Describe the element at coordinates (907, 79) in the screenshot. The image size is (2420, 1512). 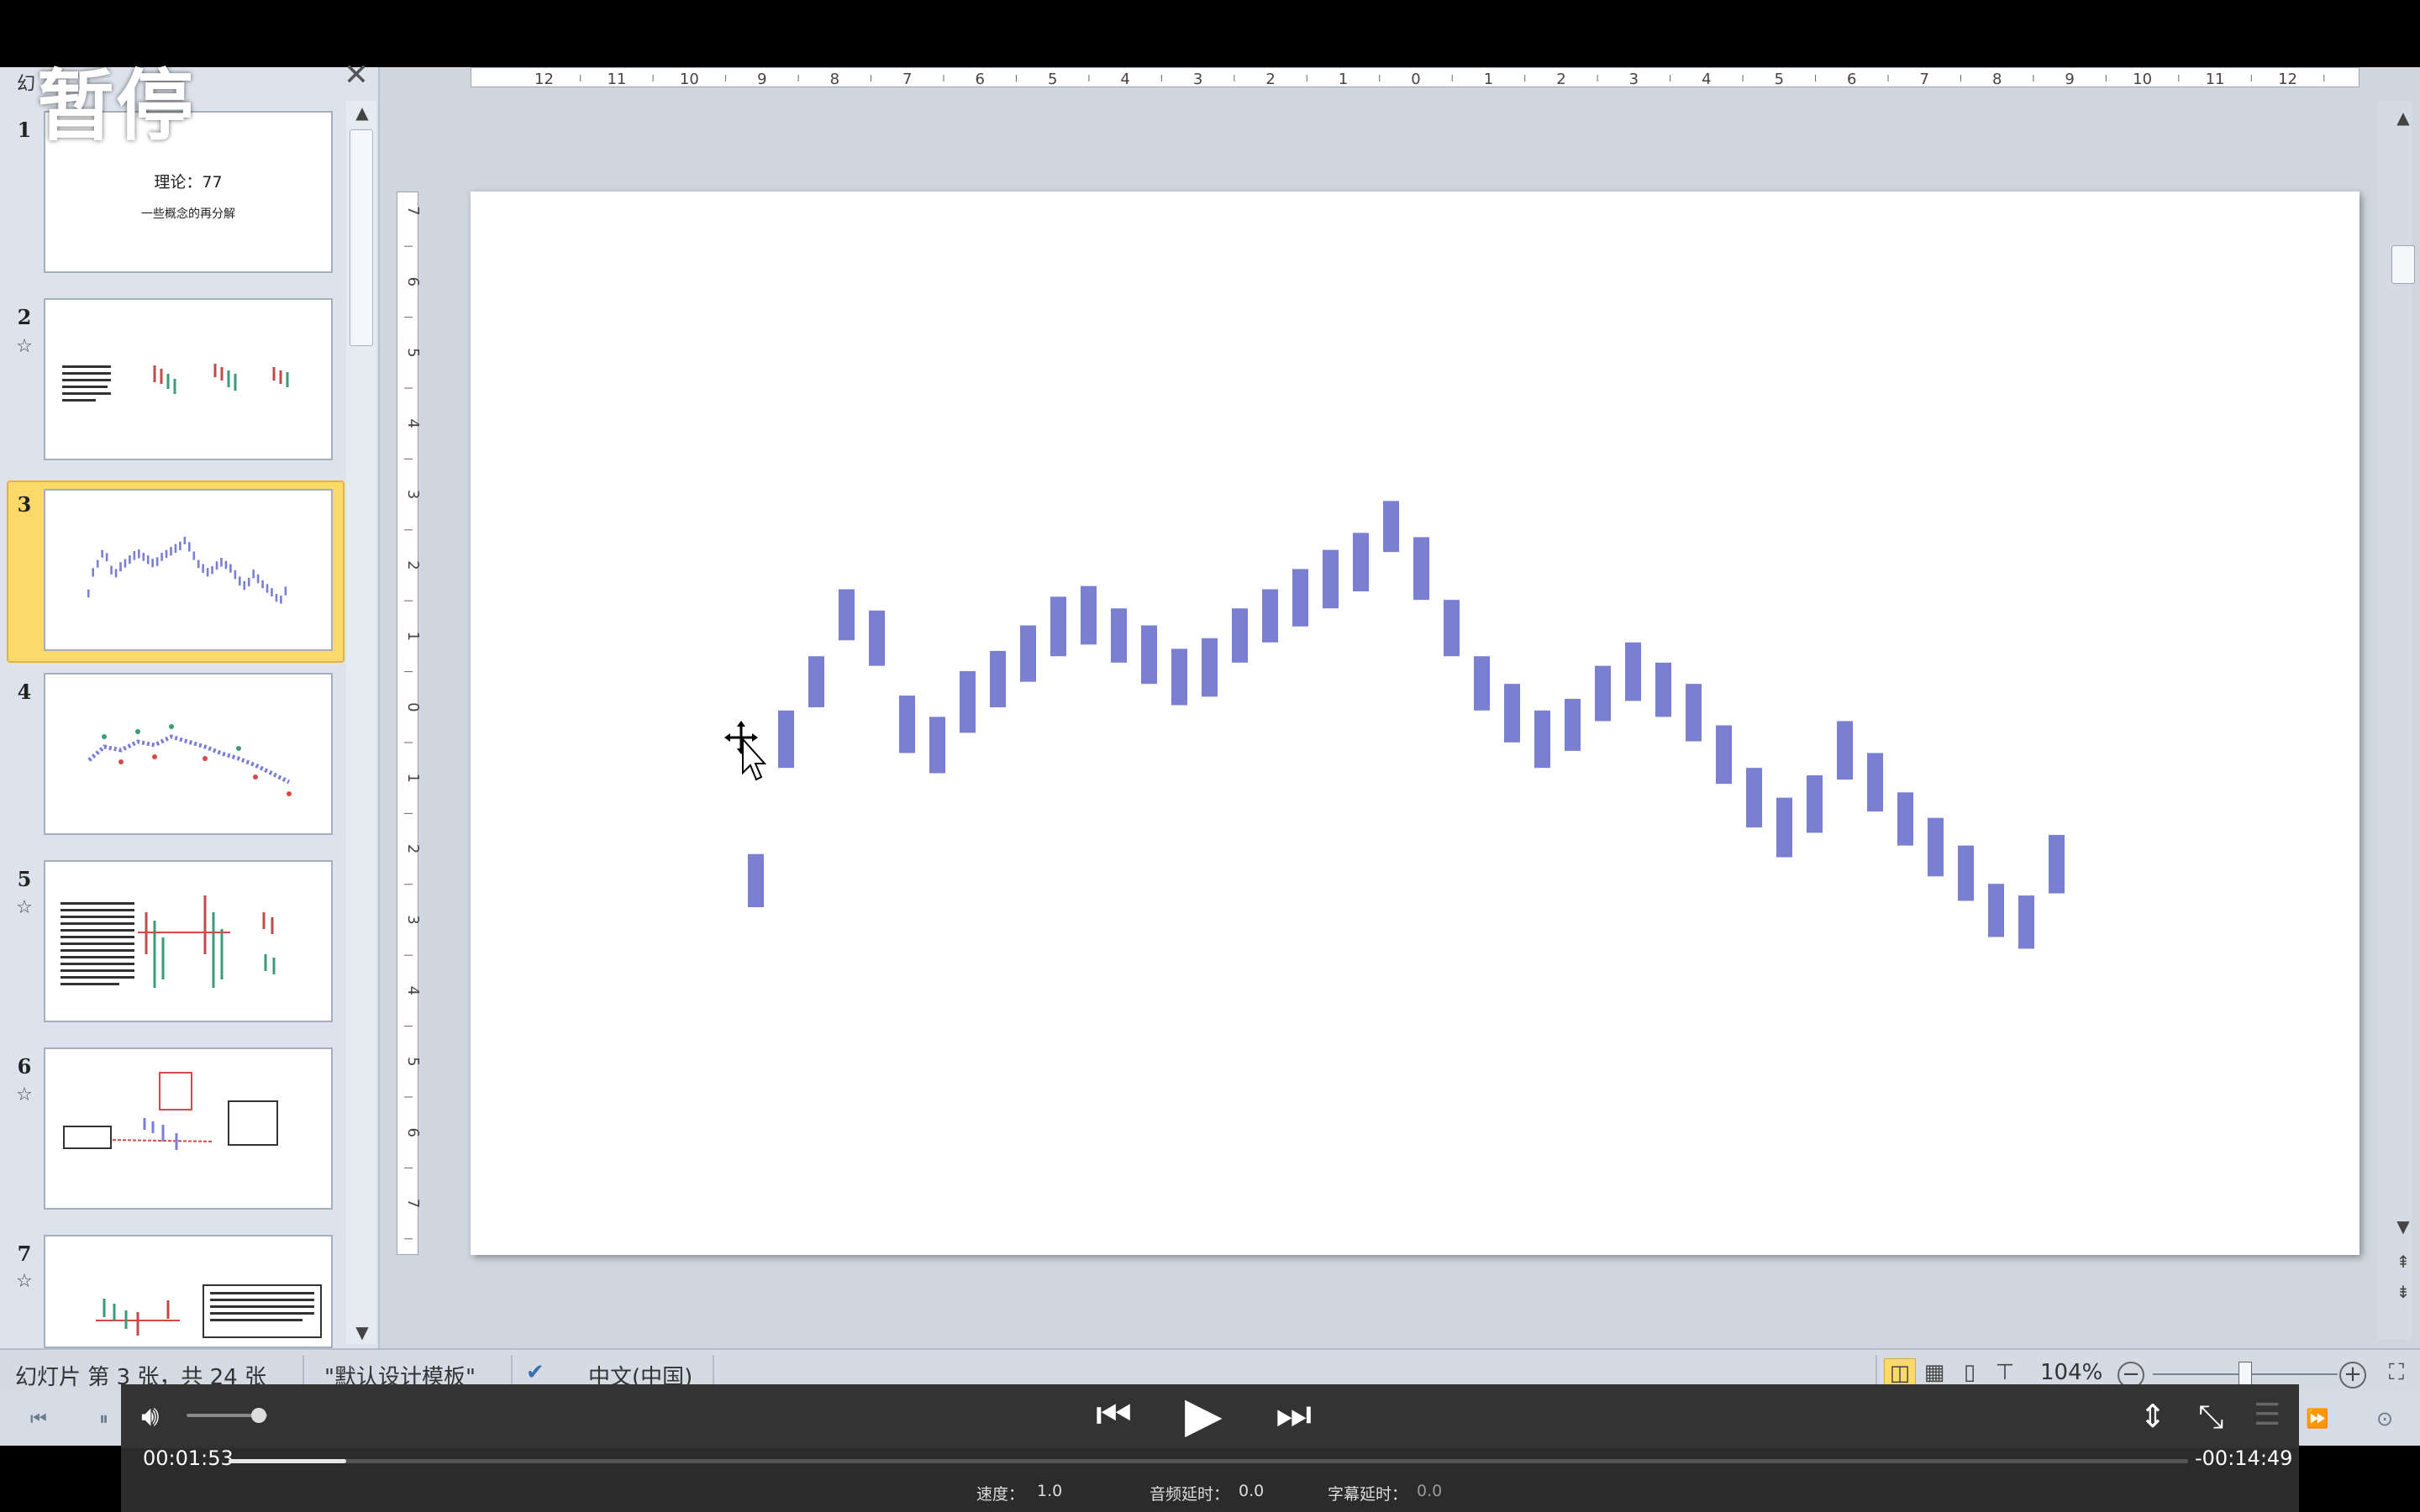
I see `ruler-h-label: 7` at that location.